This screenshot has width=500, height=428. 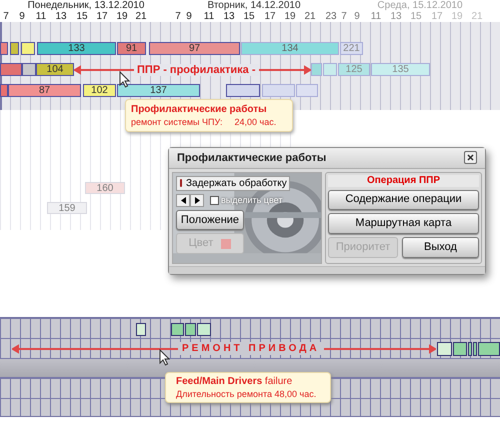 I want to click on tooltip-text: ремонт системы ЧПУ:, so click(x=176, y=122).